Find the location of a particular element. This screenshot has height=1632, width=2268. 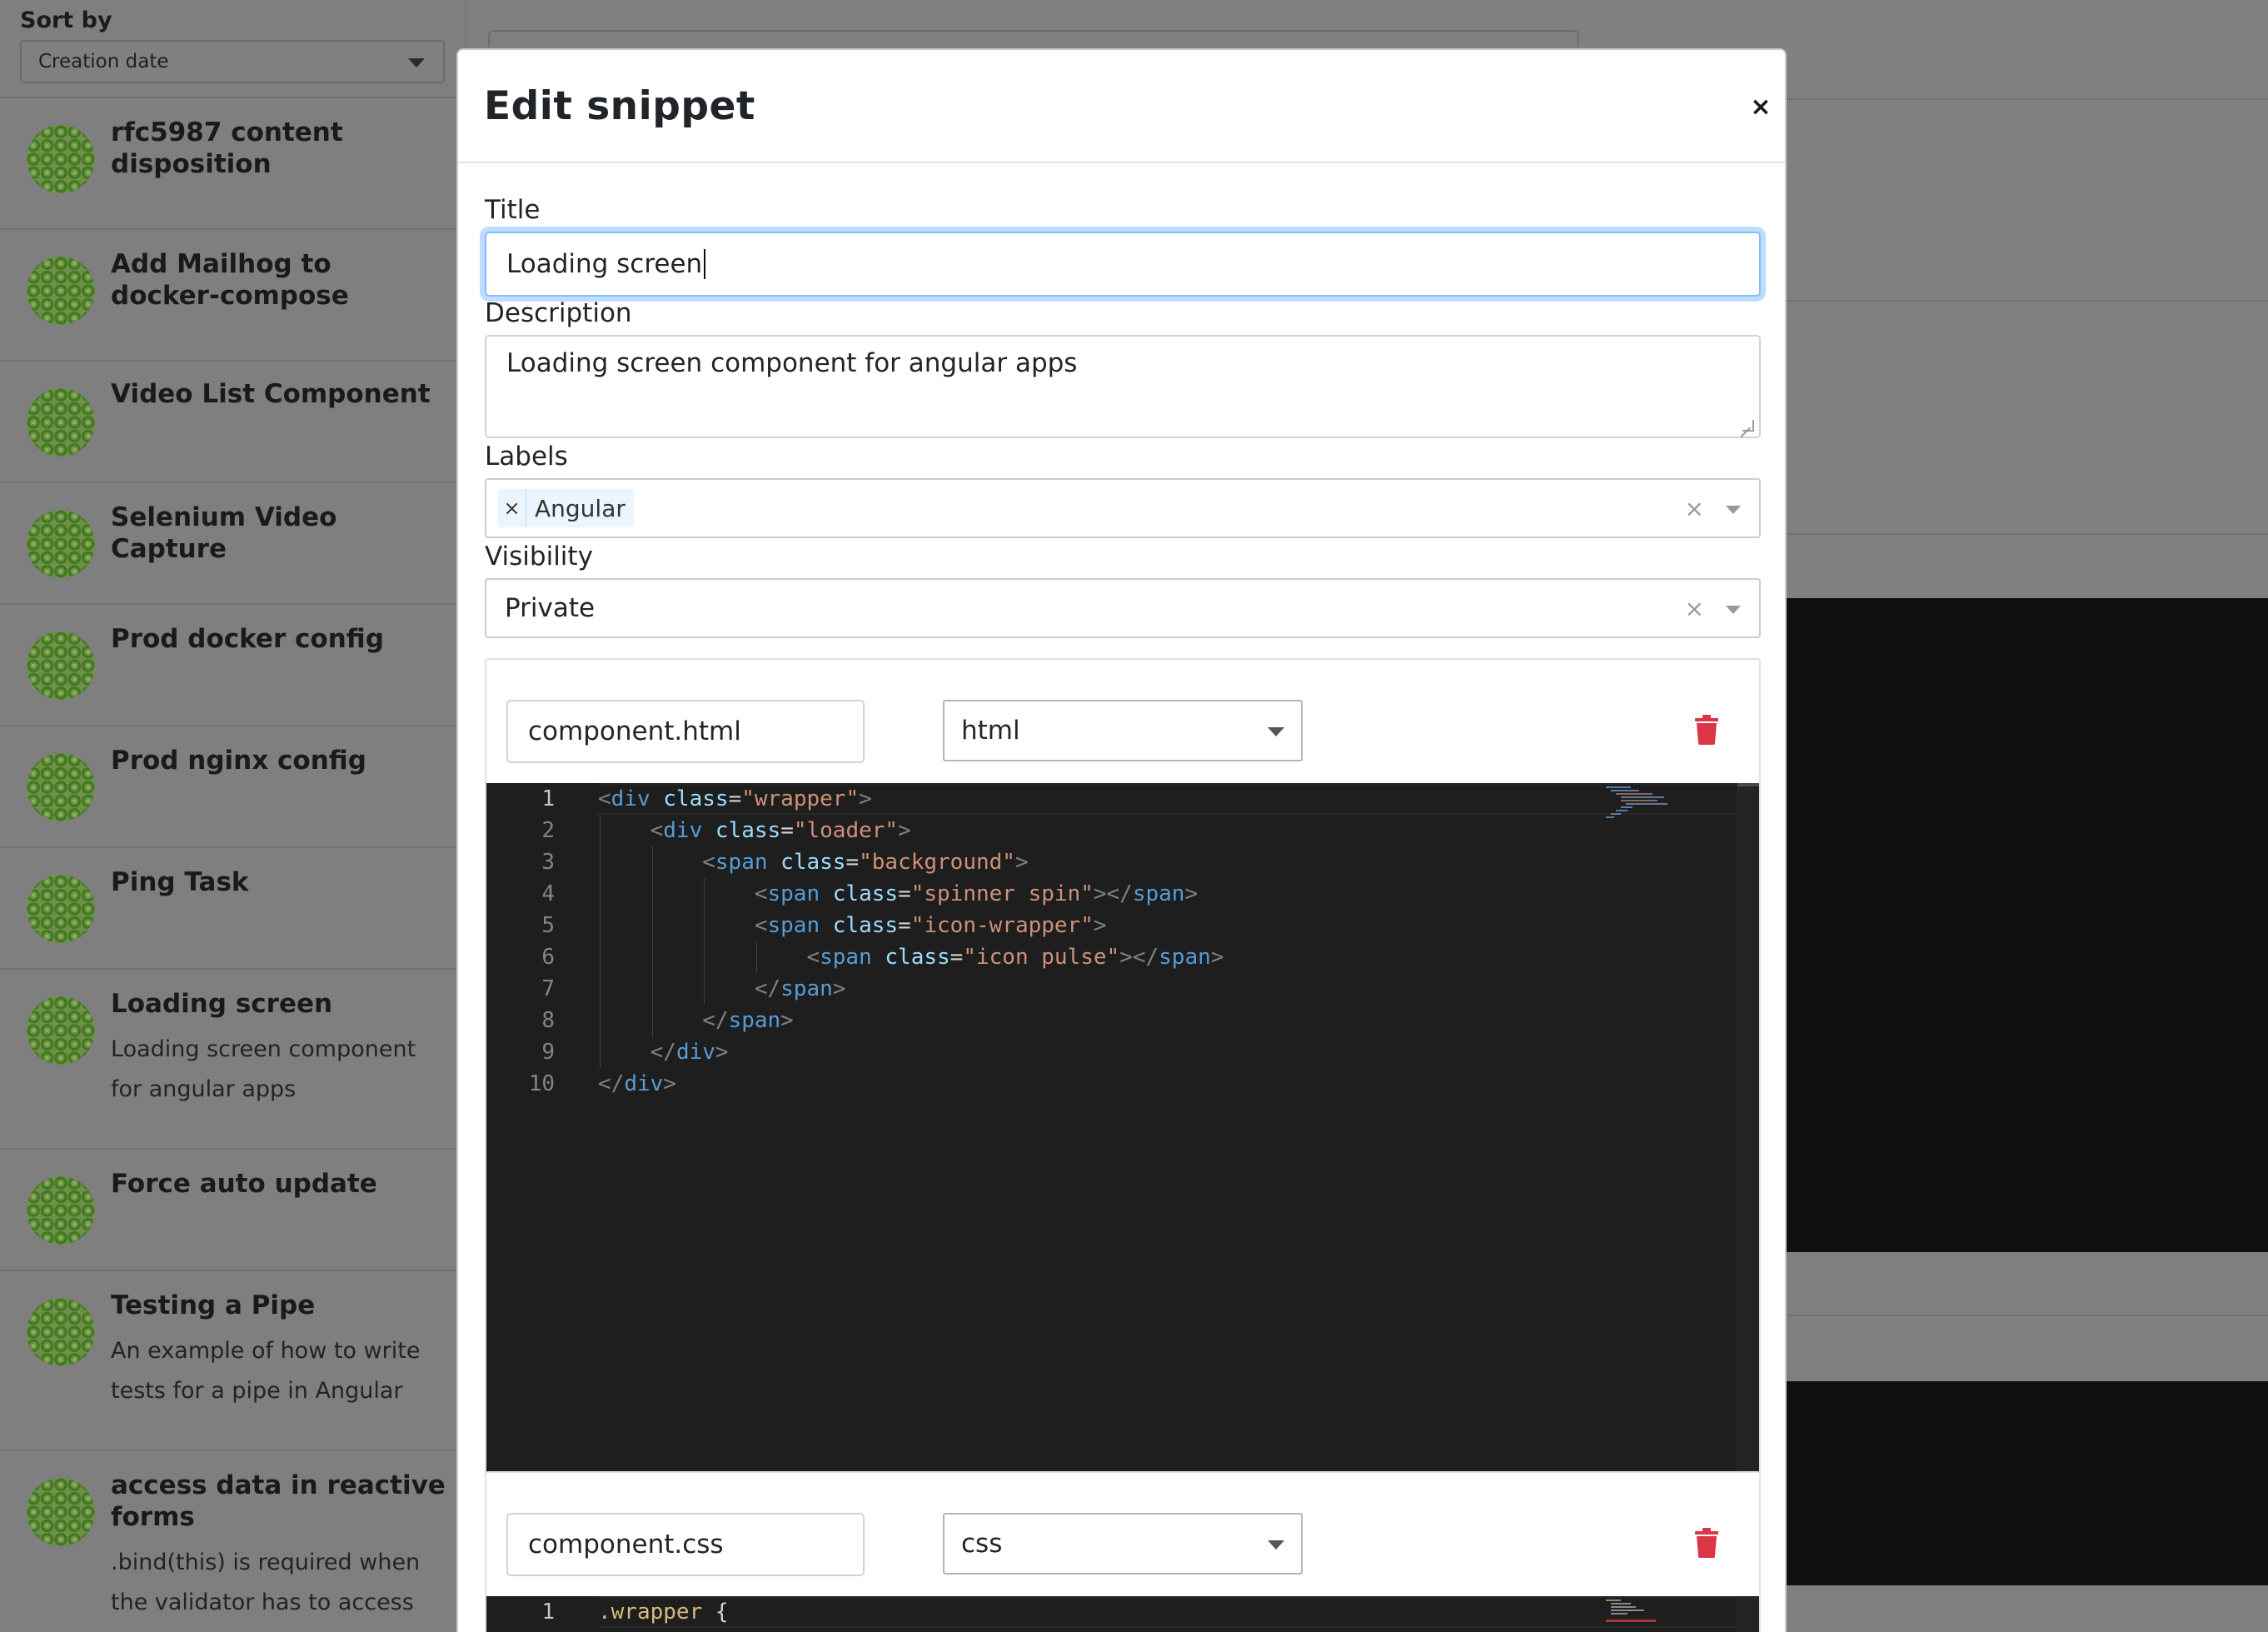

line-number: 8 is located at coordinates (548, 1021).